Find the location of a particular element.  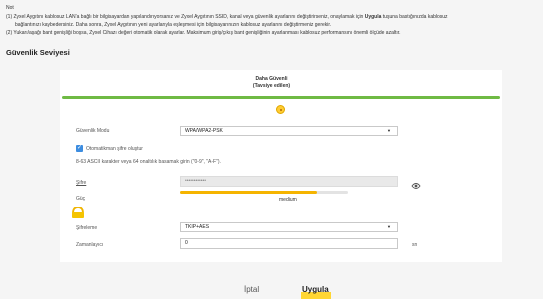

timer-unit: sn is located at coordinates (415, 245).